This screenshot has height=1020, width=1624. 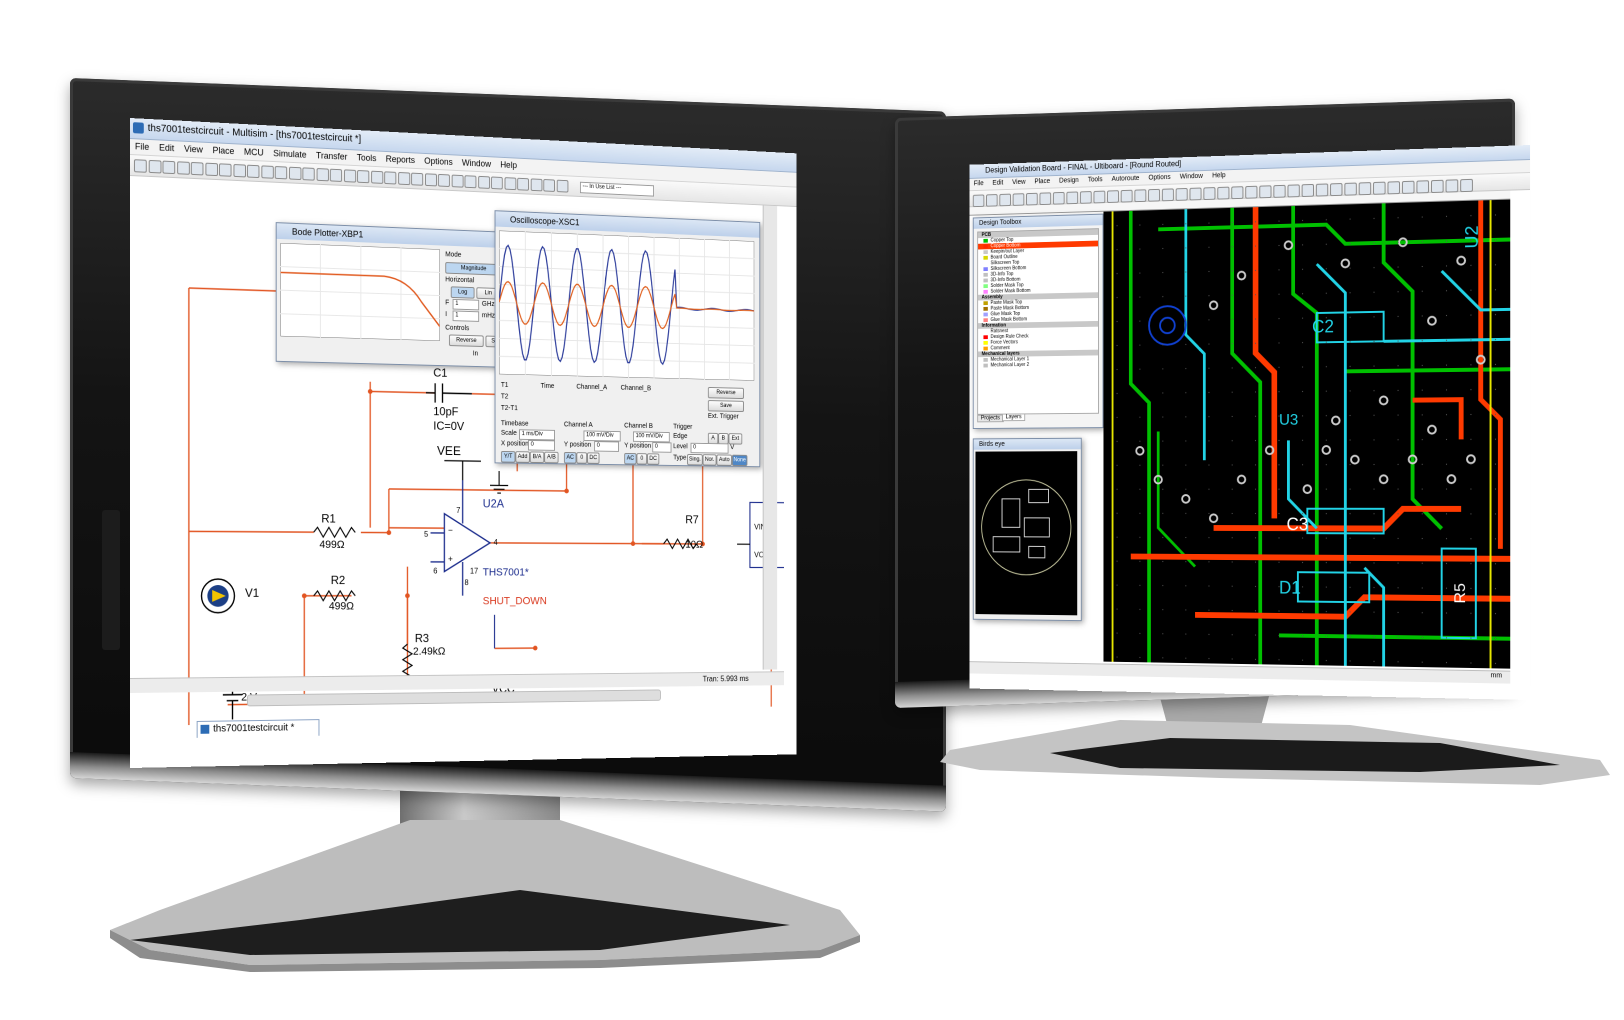 I want to click on scope-yt-button: Y/T, so click(x=508, y=456).